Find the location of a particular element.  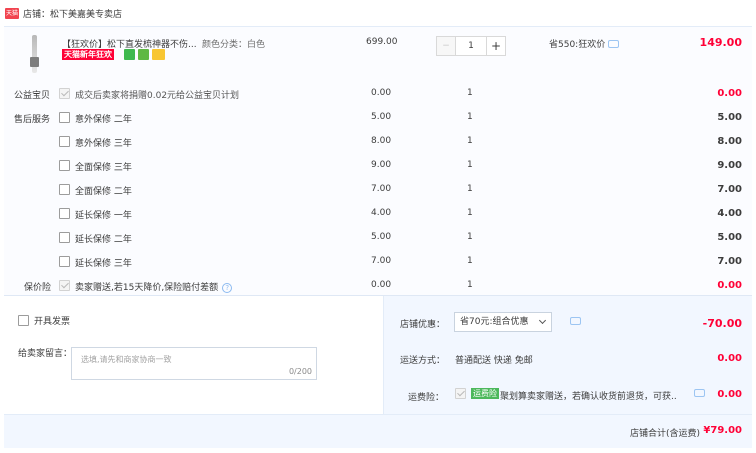

service-row: 售后服务 意外保修 二年 5.00 1 5.00 is located at coordinates (378, 119).